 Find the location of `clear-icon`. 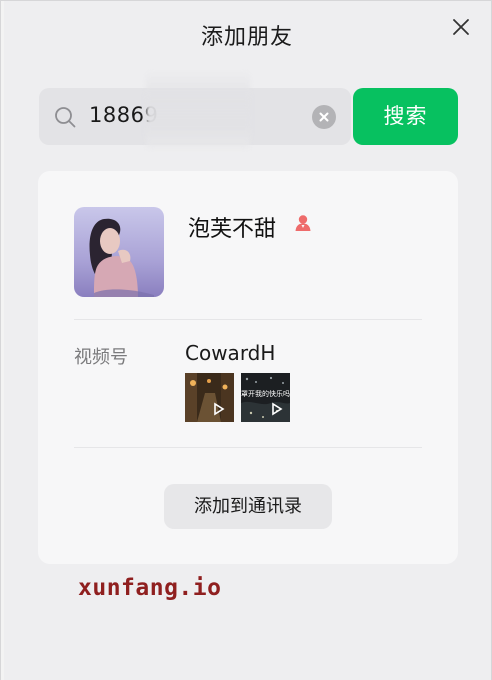

clear-icon is located at coordinates (324, 117).